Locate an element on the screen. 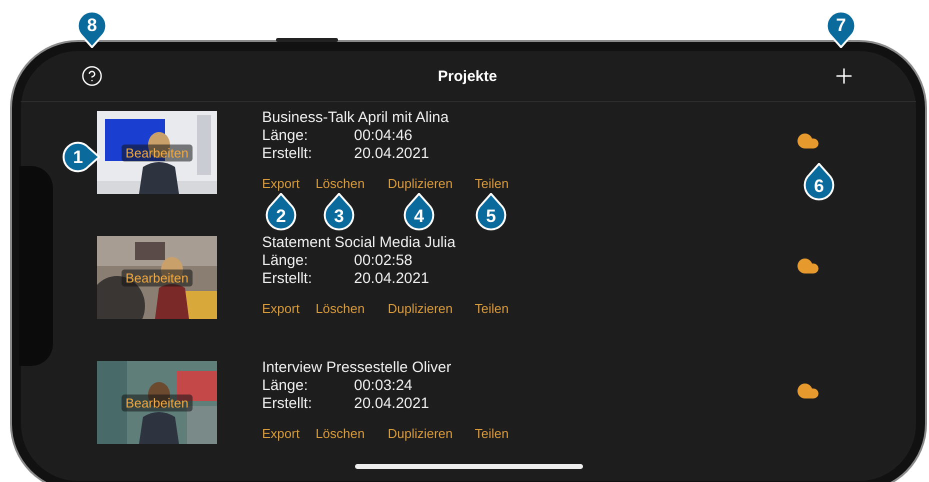  project-title: Business-Talk April mit Alina is located at coordinates (356, 118).